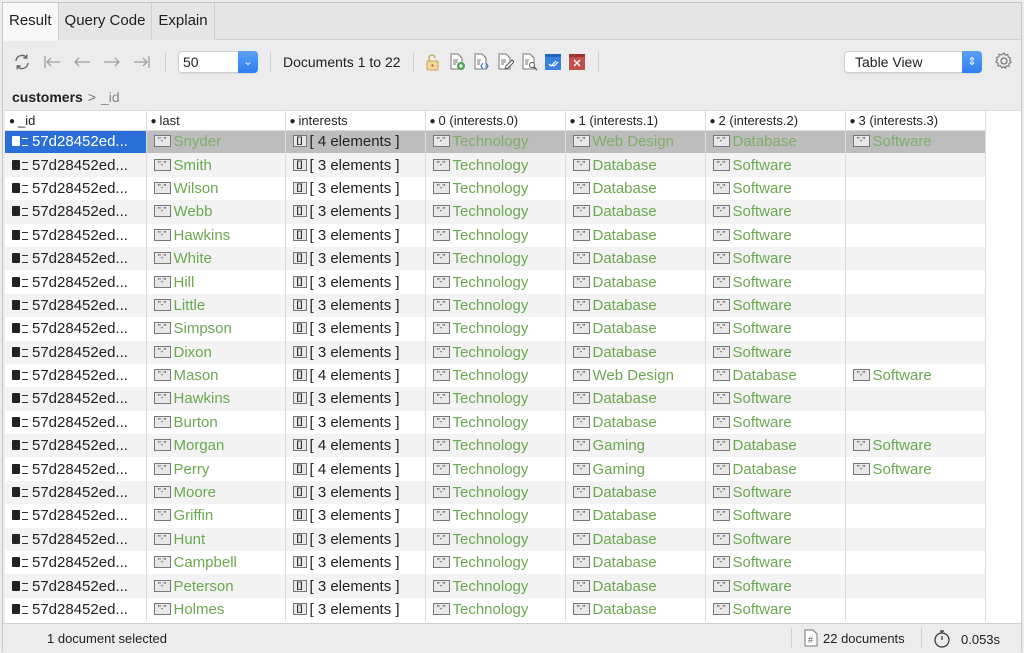 The image size is (1024, 653). I want to click on tab-result: Result, so click(31, 22).